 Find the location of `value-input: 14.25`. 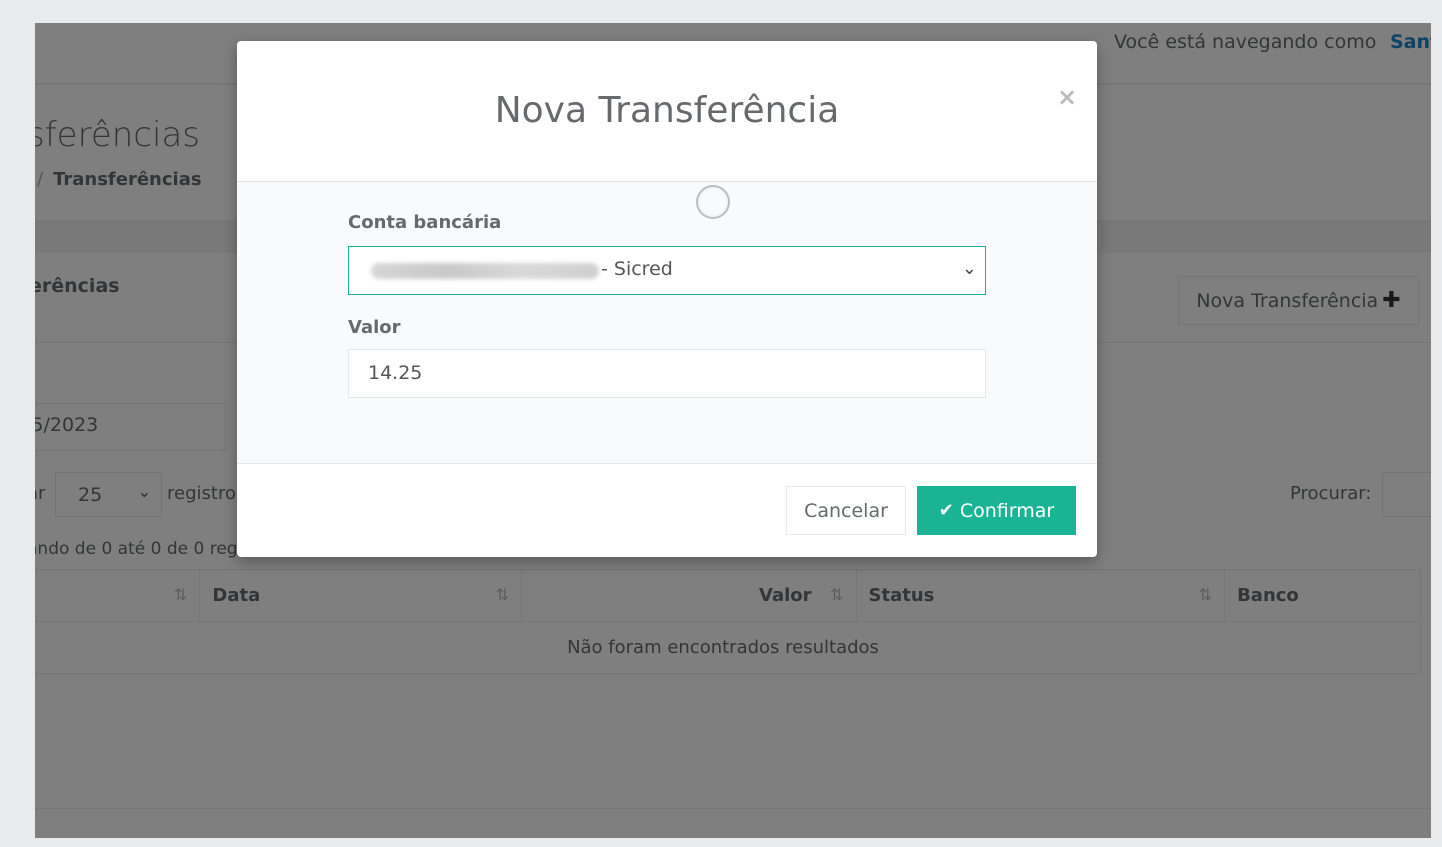

value-input: 14.25 is located at coordinates (667, 373).